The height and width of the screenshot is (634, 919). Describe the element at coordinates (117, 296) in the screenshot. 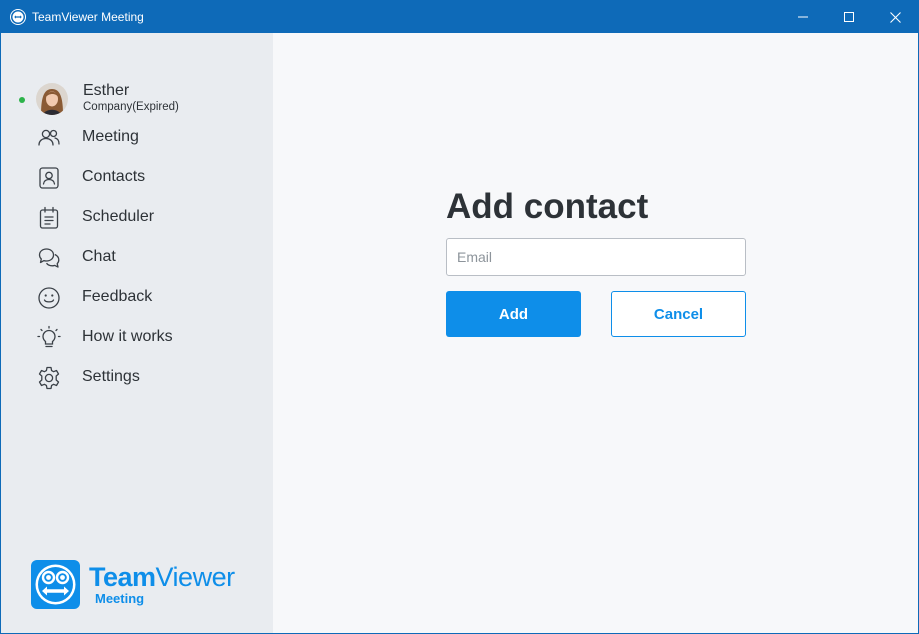

I see `sidebar-item-label: Feedback` at that location.